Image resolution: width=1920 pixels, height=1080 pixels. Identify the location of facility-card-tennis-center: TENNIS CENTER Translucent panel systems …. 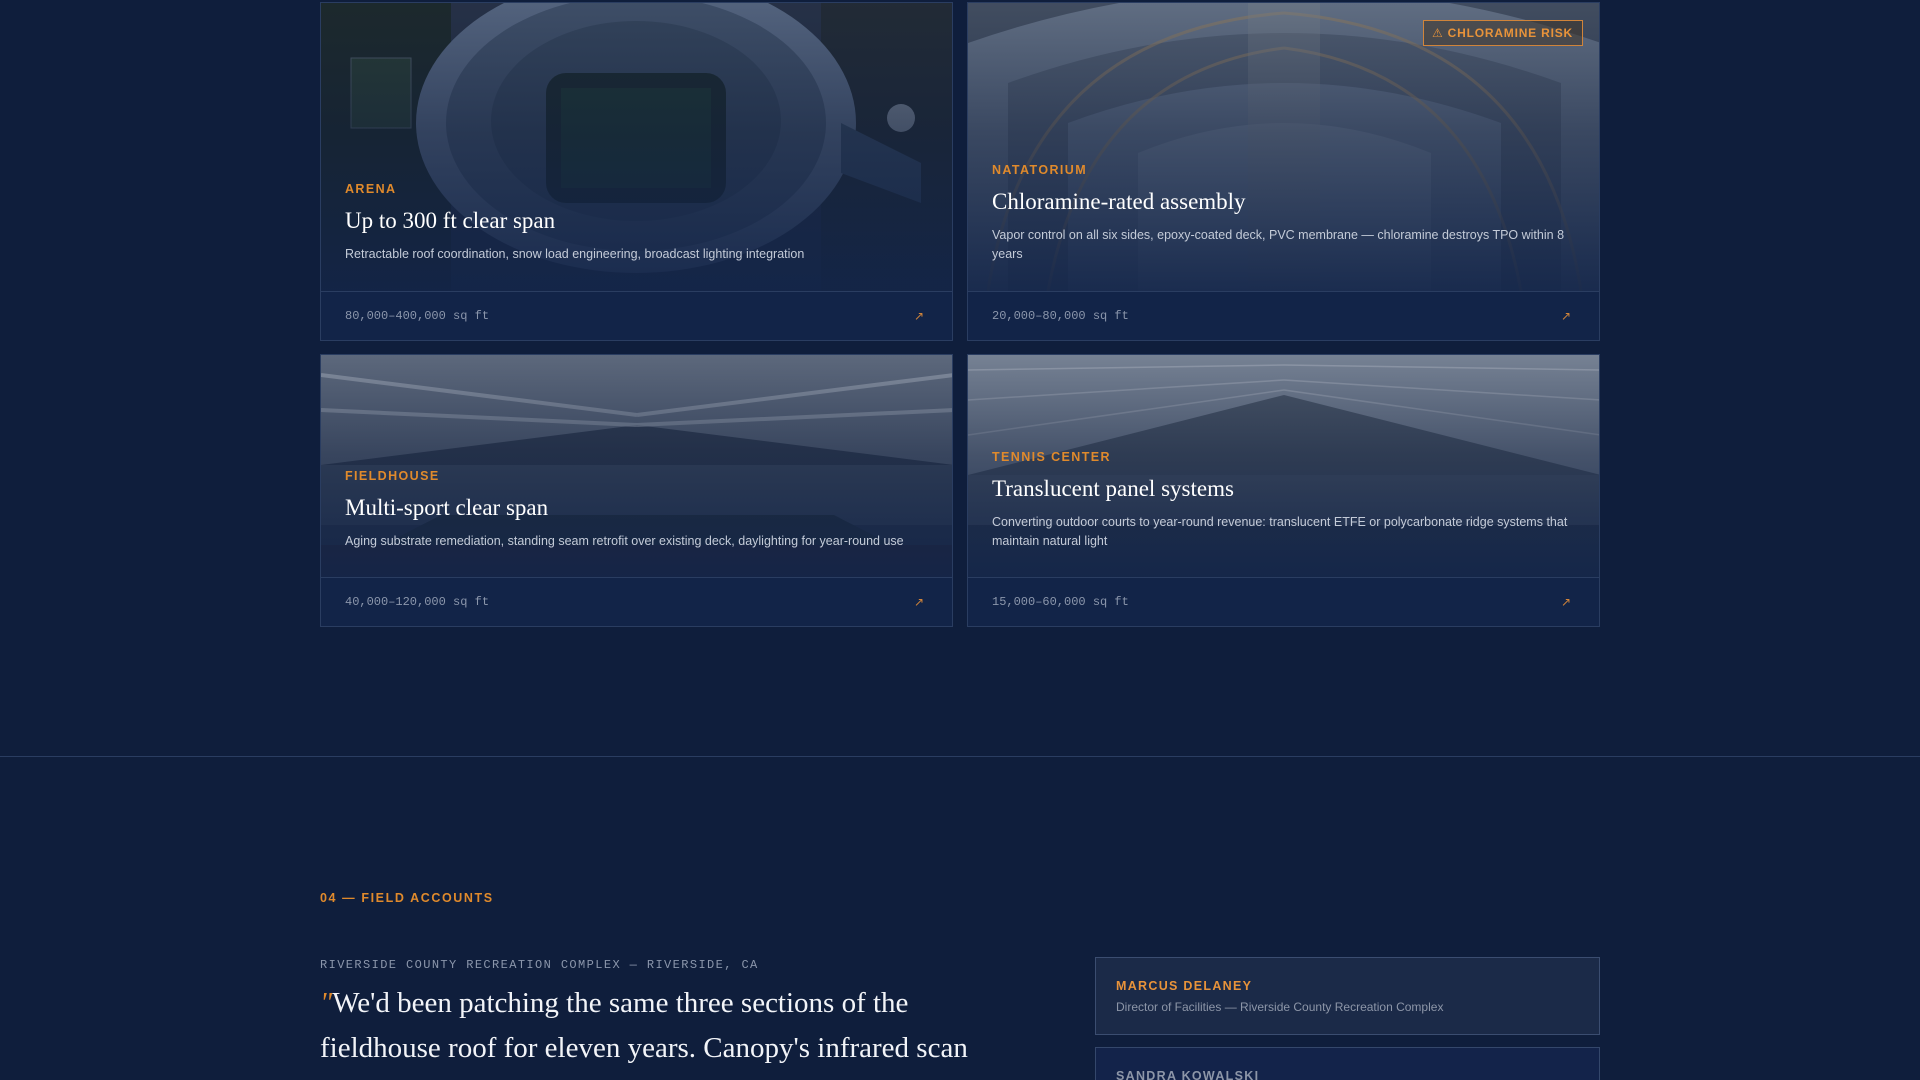
(1283, 490).